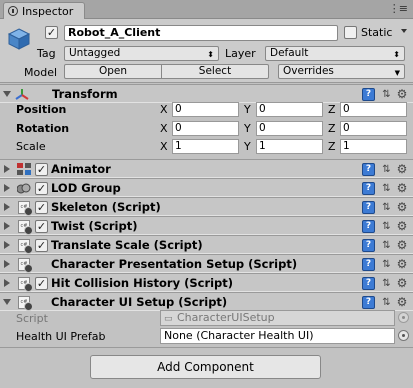 The height and width of the screenshot is (388, 413). Describe the element at coordinates (289, 109) in the screenshot. I see `position-y-field: 0` at that location.